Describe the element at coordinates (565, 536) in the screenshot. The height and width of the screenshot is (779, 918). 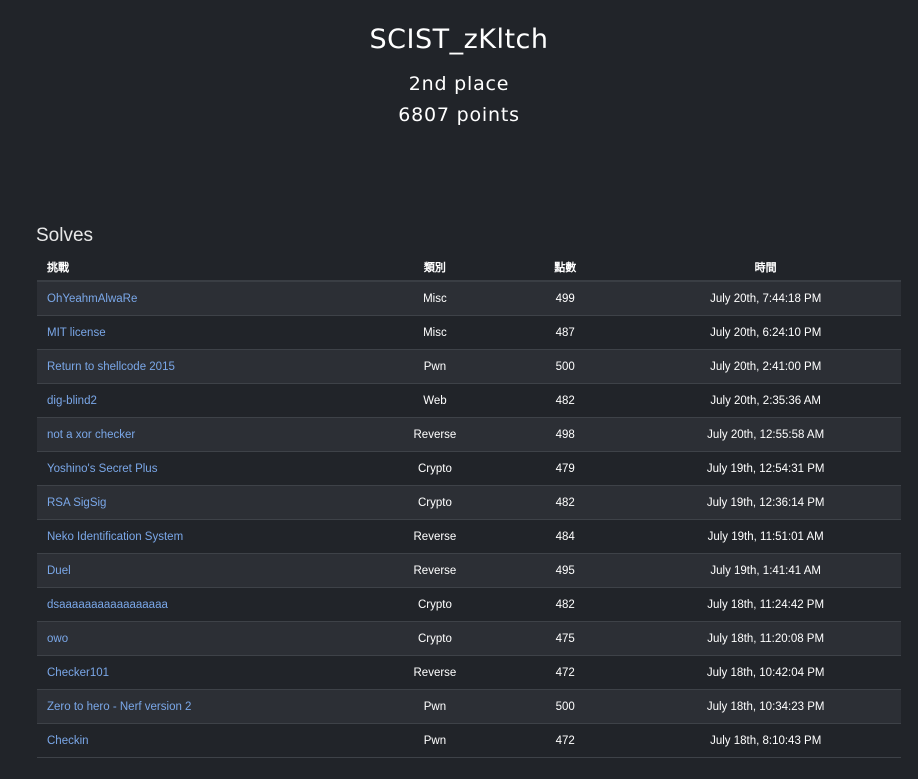
I see `value-cell: 484` at that location.